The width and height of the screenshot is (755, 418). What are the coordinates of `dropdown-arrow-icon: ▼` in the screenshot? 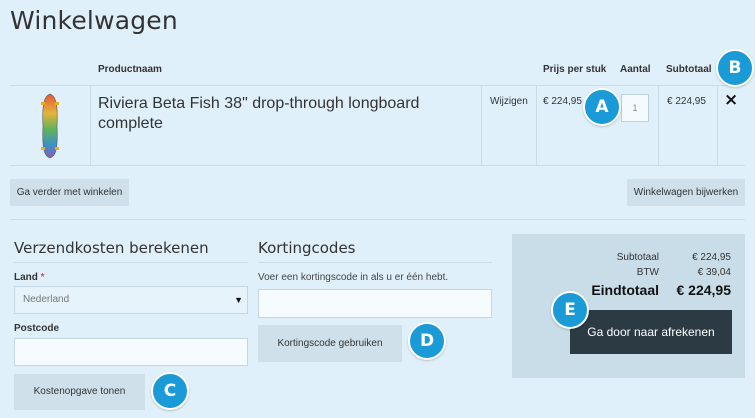 It's located at (238, 300).